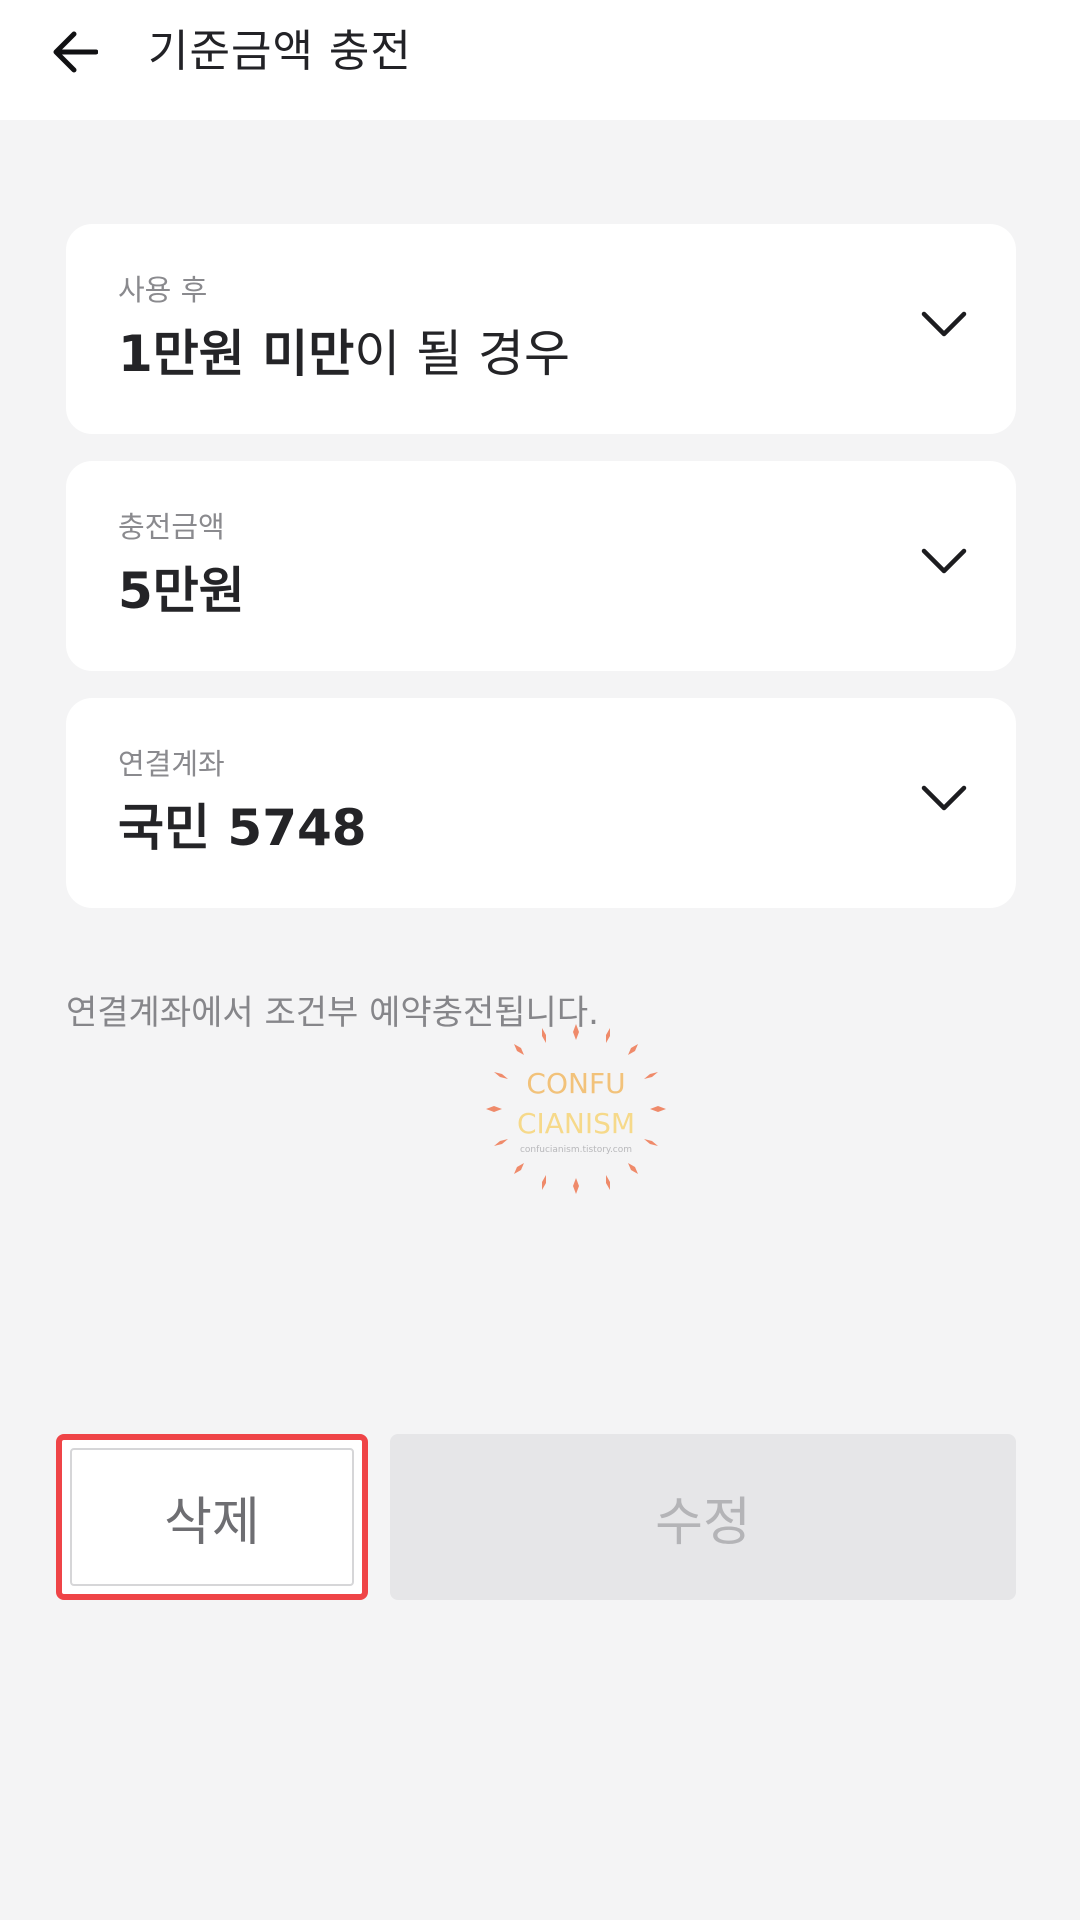 The image size is (1080, 1920). What do you see at coordinates (171, 764) in the screenshot?
I see `linked-account-label: 연결계좌` at bounding box center [171, 764].